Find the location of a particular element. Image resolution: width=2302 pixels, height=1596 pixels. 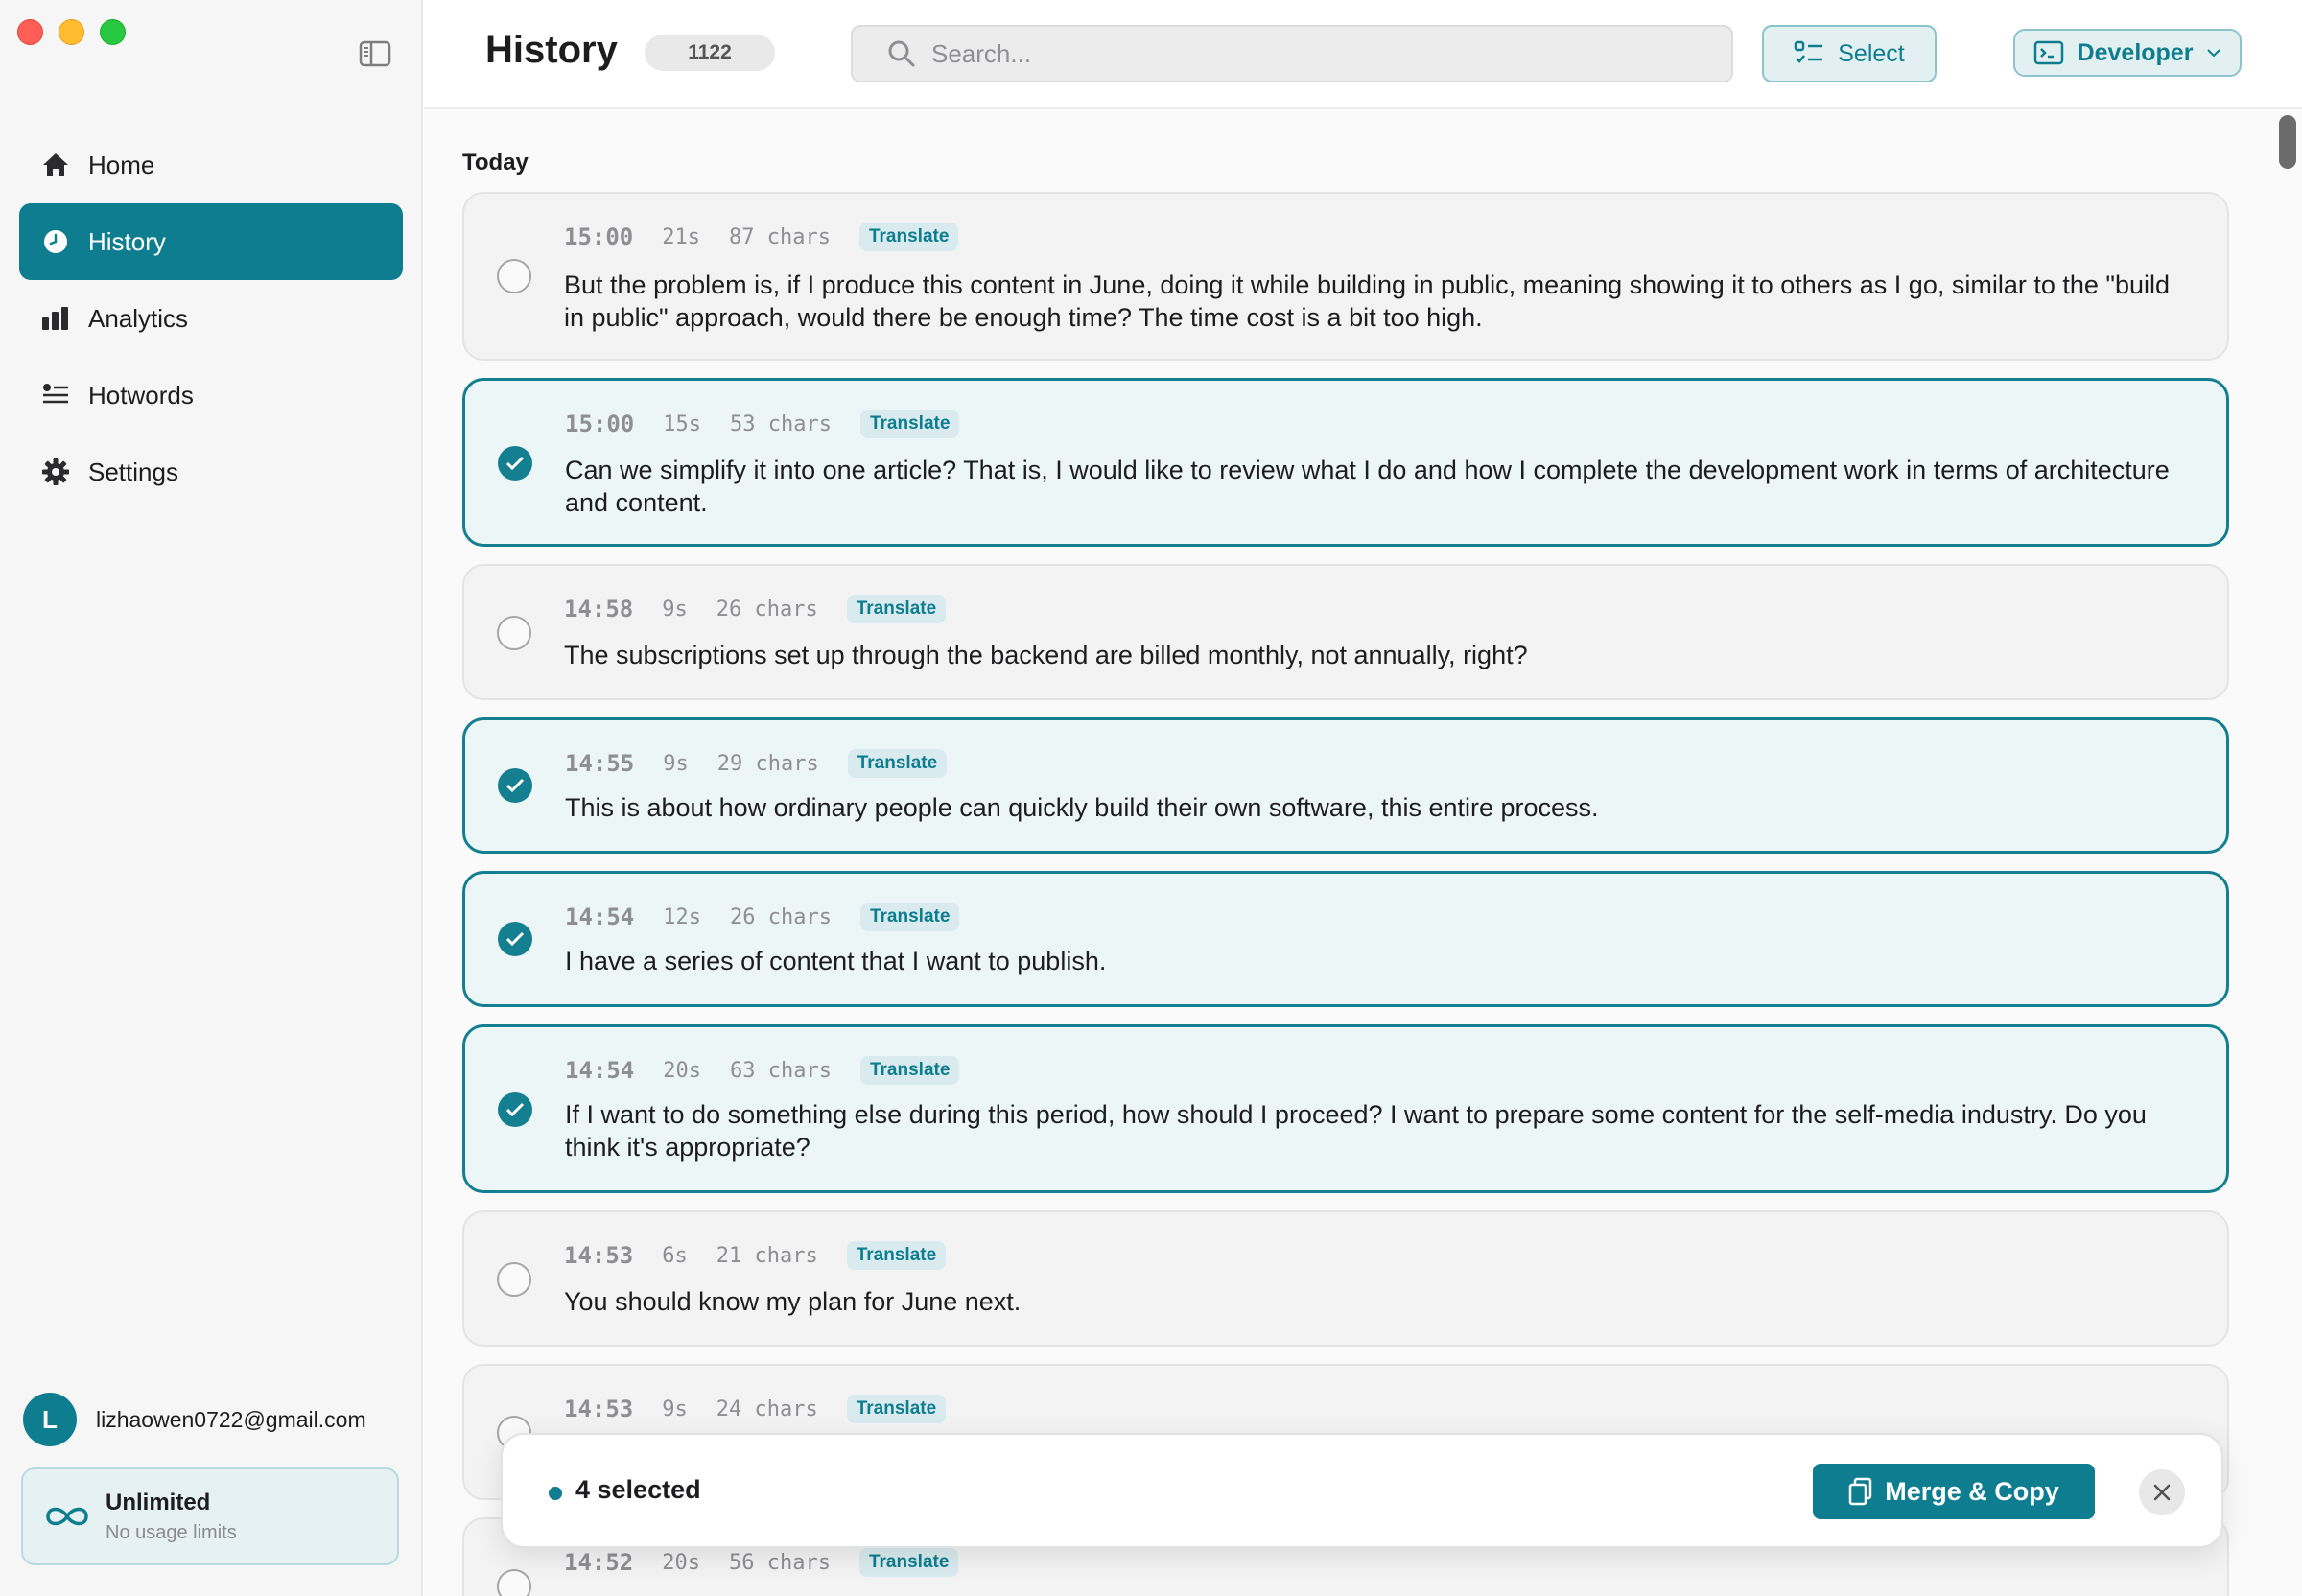

plan-title: Unlimited is located at coordinates (158, 1502).